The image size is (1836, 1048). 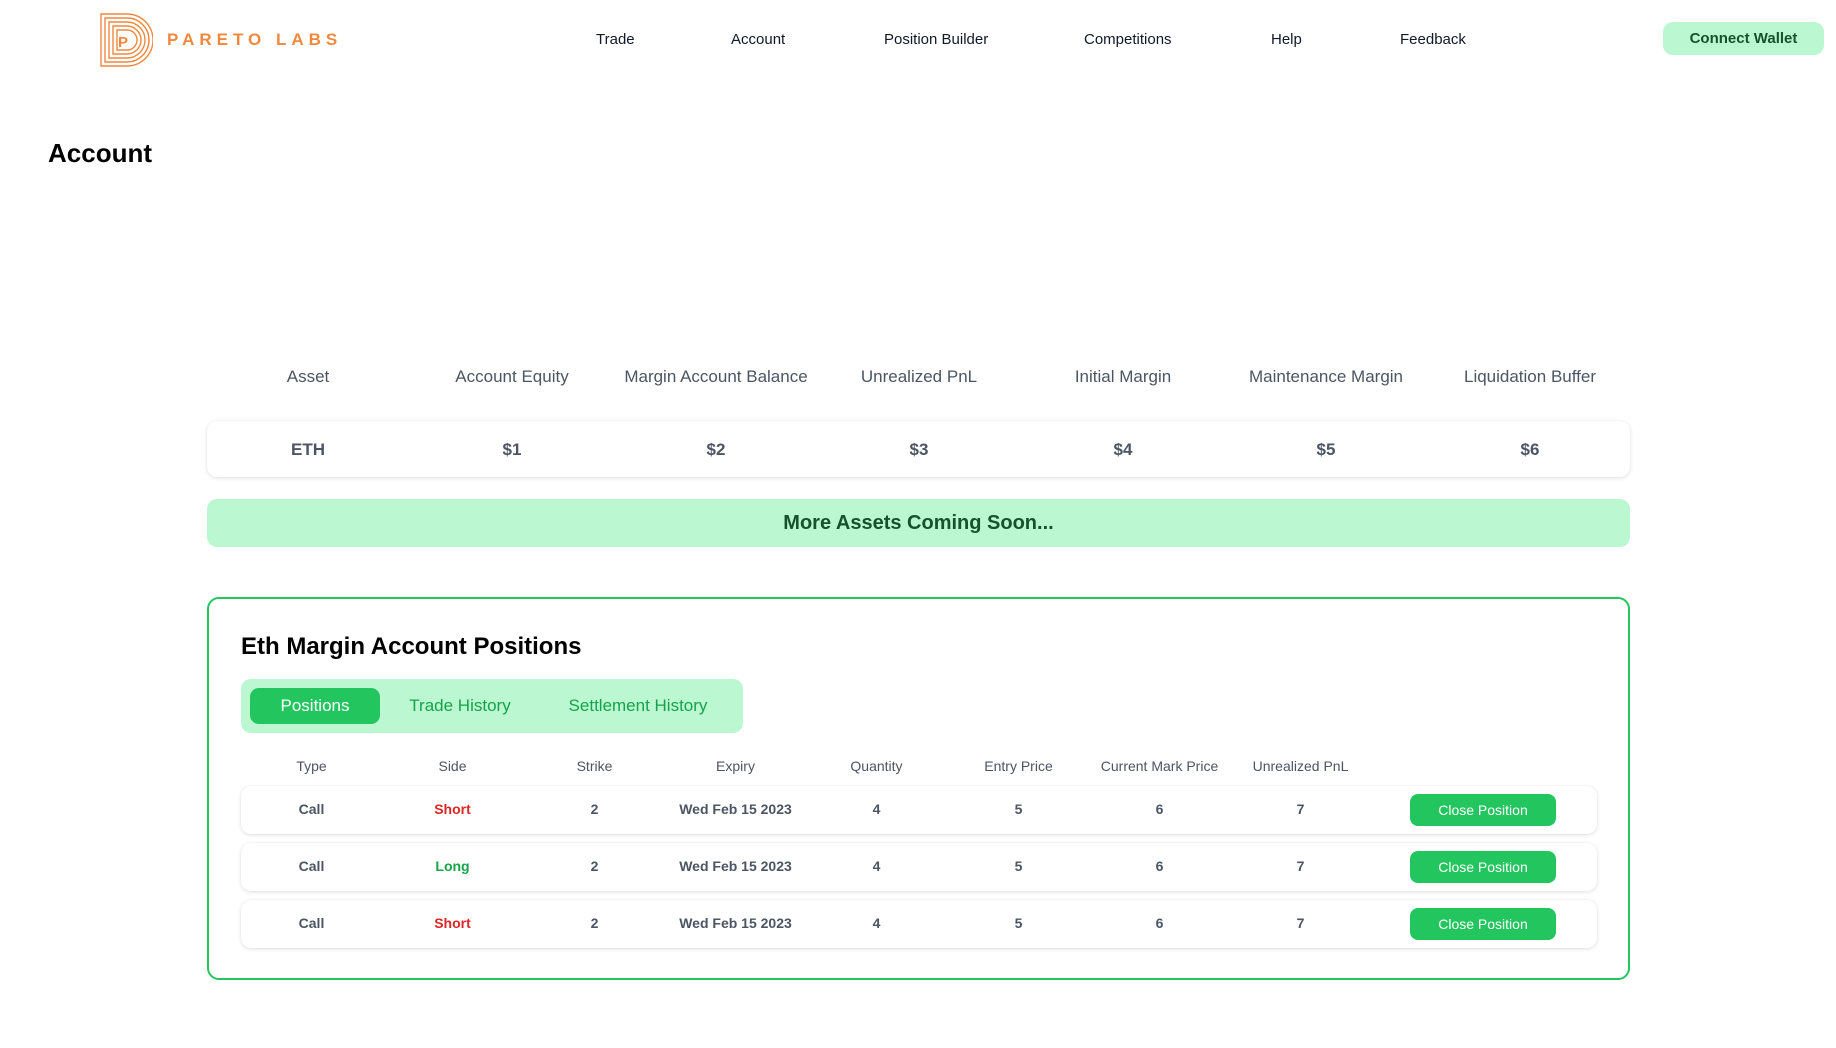 I want to click on pareto-p-logo-icon: P, so click(x=126, y=40).